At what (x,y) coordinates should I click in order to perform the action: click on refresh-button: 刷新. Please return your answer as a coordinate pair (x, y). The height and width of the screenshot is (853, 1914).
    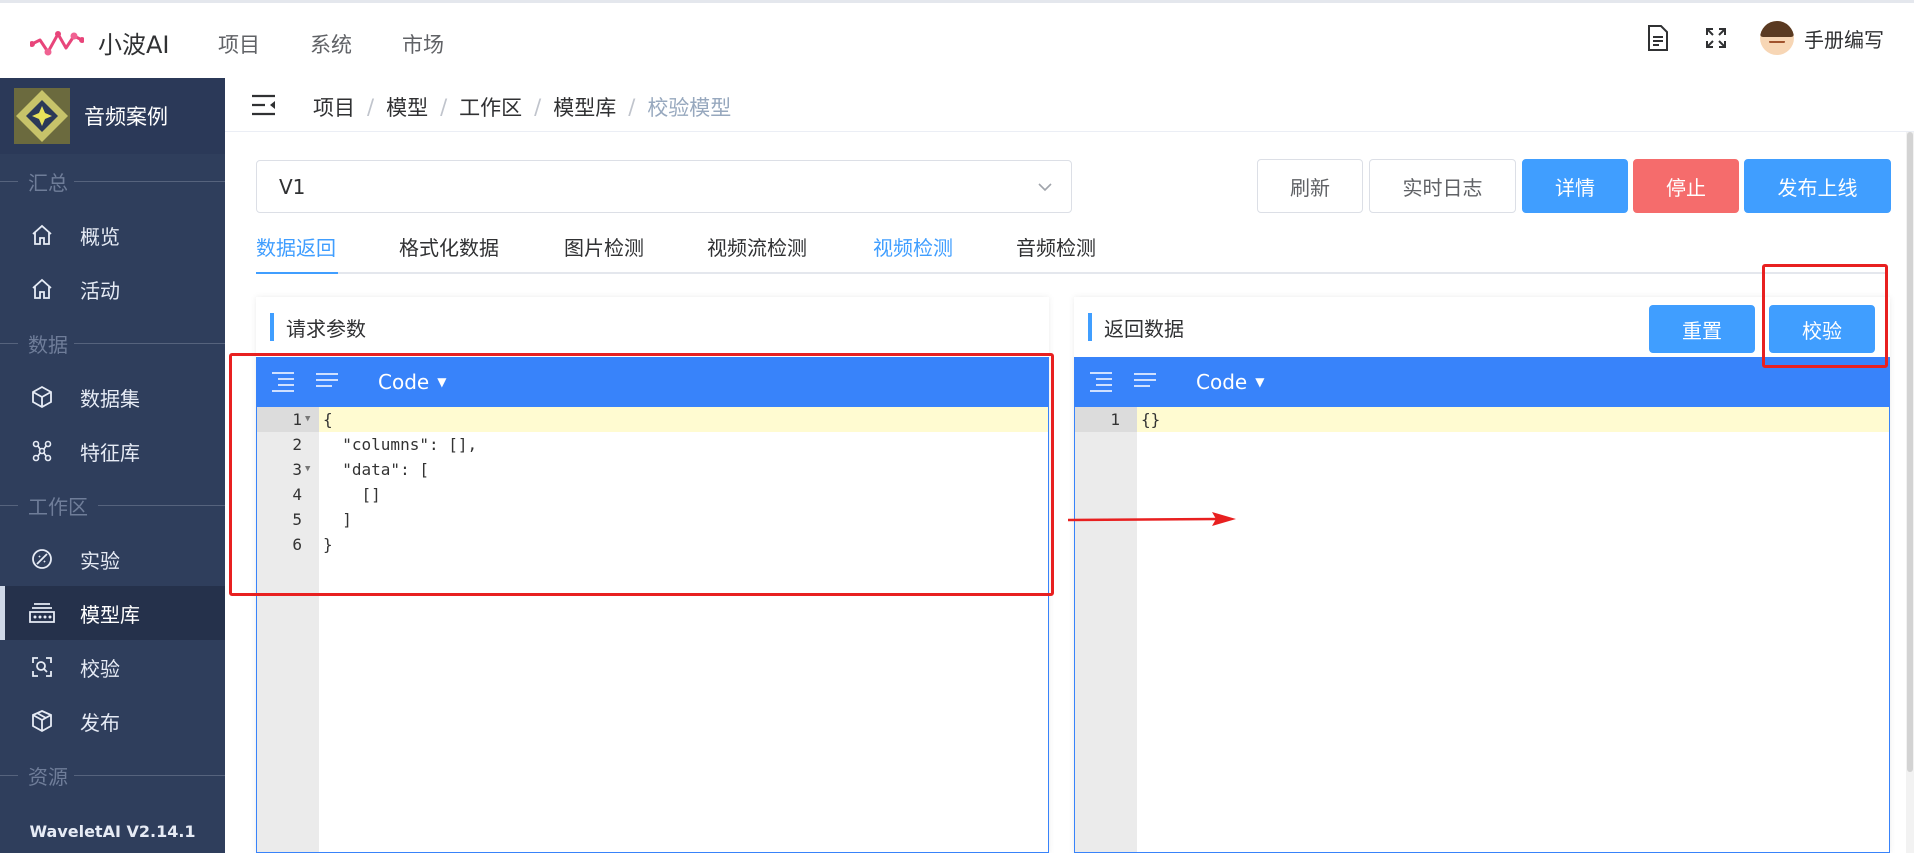
    Looking at the image, I should click on (1310, 186).